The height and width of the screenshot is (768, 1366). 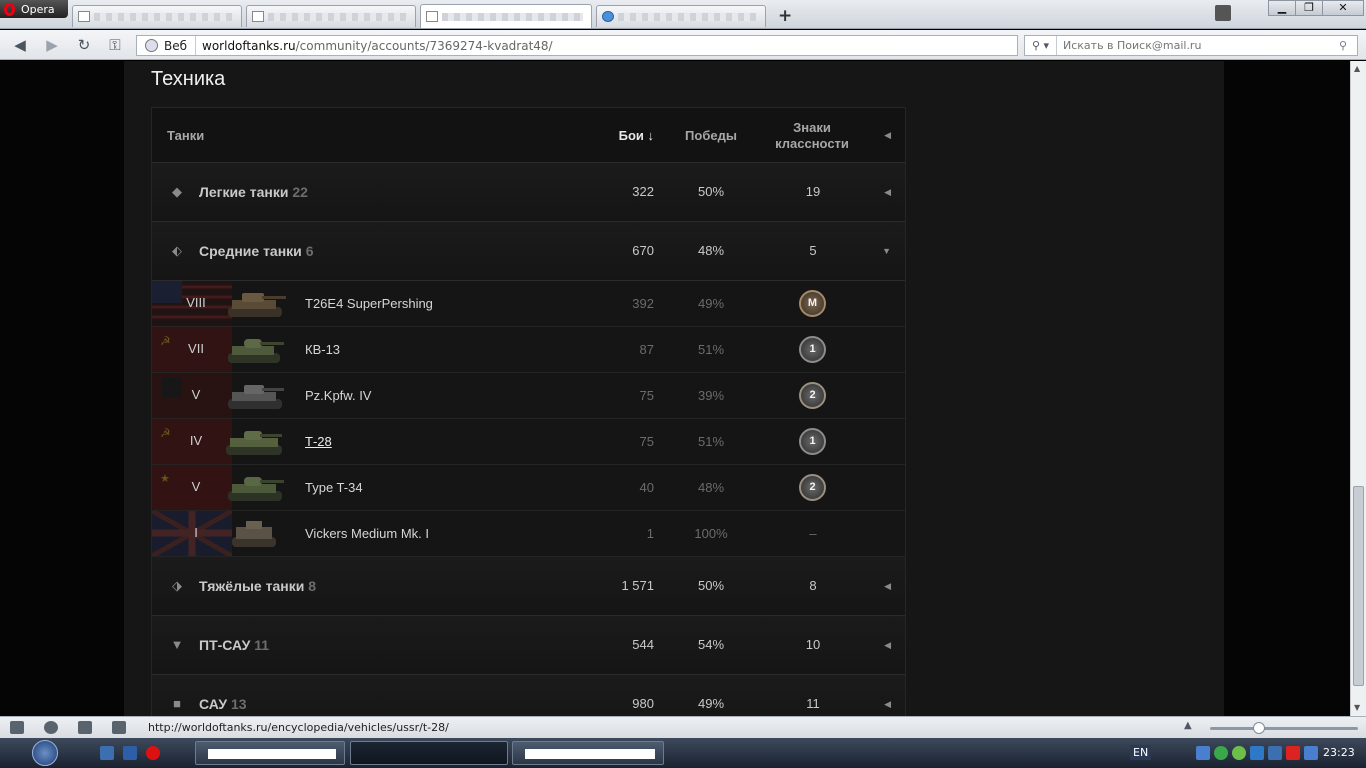 What do you see at coordinates (886, 251) in the screenshot?
I see `collapse-down-icon: ▼` at bounding box center [886, 251].